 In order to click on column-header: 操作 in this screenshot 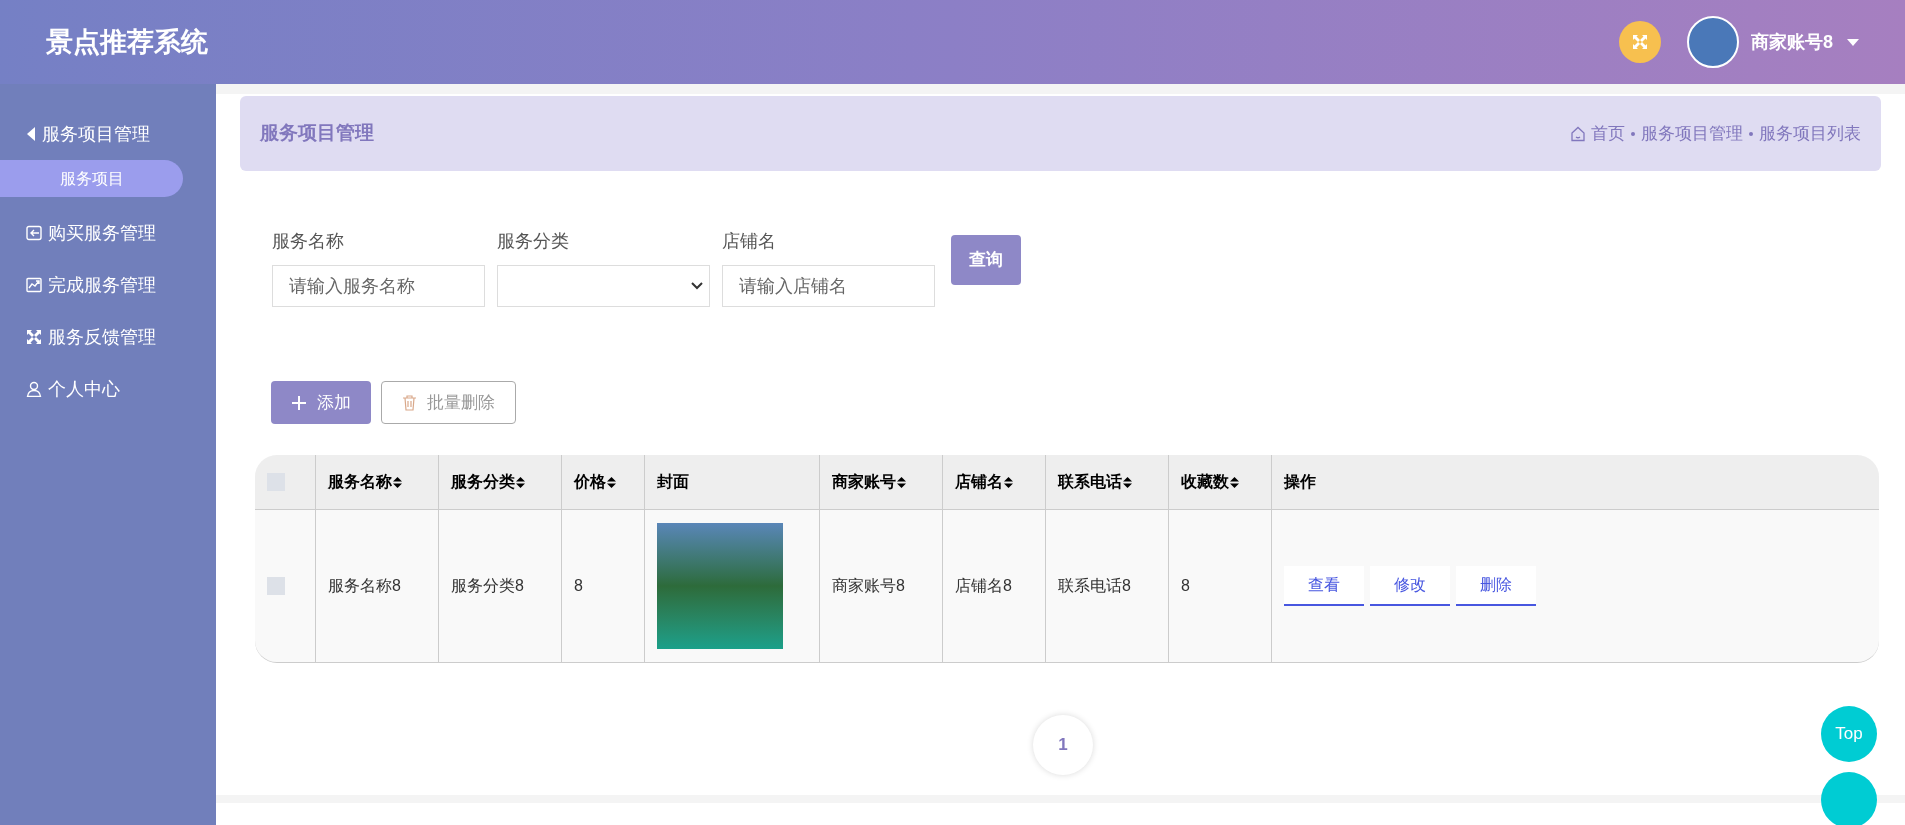, I will do `click(1299, 482)`.